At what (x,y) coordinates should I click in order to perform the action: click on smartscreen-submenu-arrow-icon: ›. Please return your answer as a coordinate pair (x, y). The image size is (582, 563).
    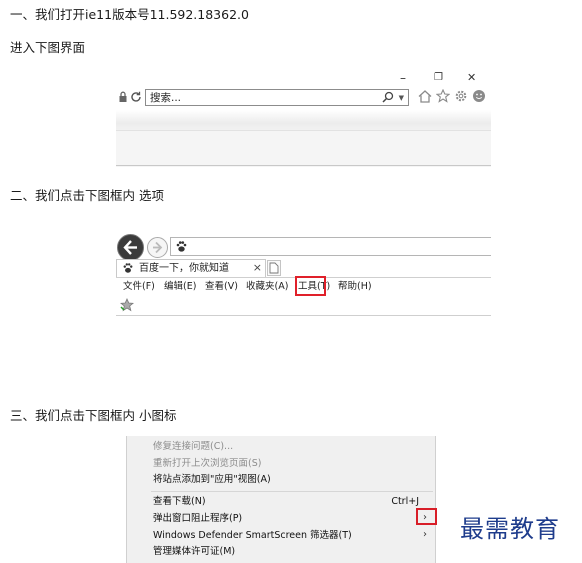
    Looking at the image, I should click on (425, 534).